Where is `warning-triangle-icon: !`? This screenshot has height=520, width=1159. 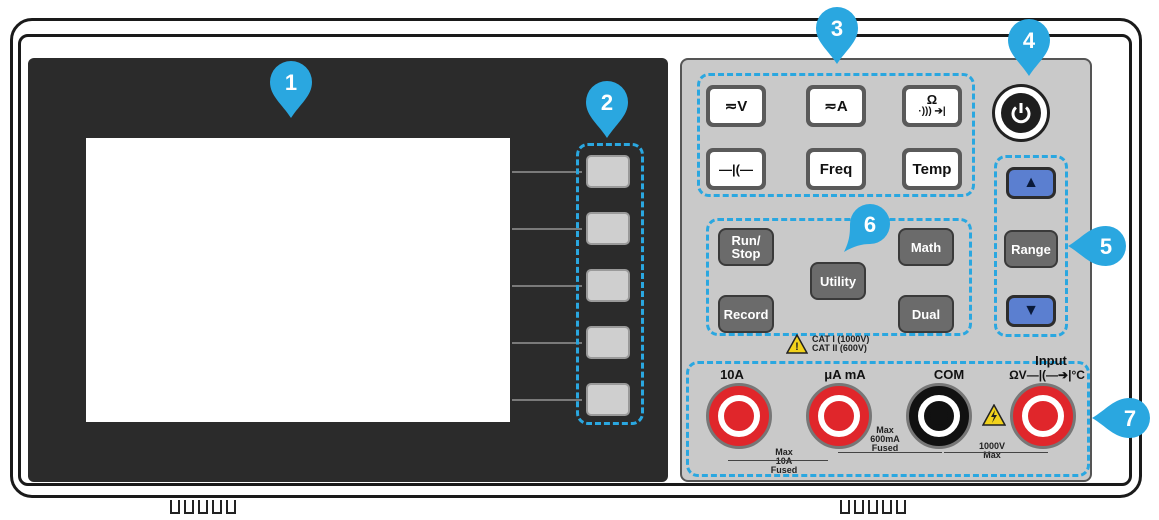
warning-triangle-icon: ! is located at coordinates (797, 346).